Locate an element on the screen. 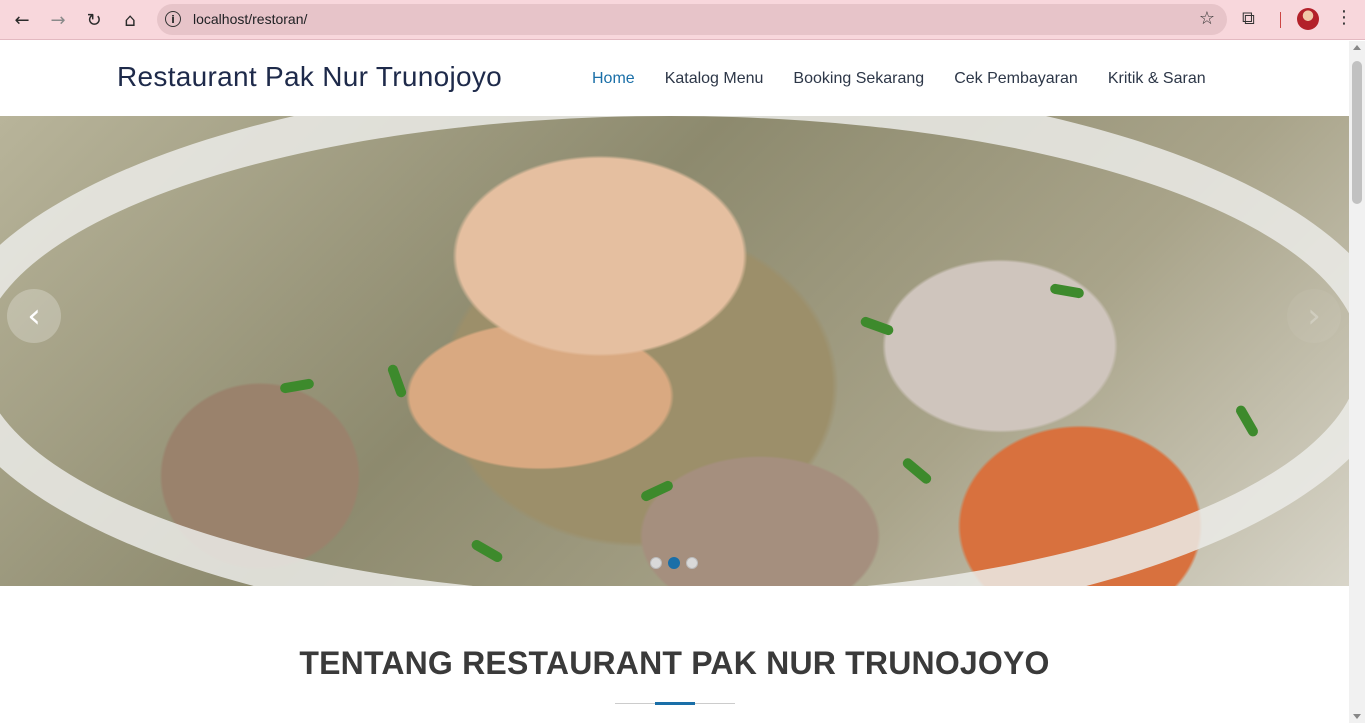 The height and width of the screenshot is (723, 1365). browser-menu-icon: ⋮ is located at coordinates (1344, 17).